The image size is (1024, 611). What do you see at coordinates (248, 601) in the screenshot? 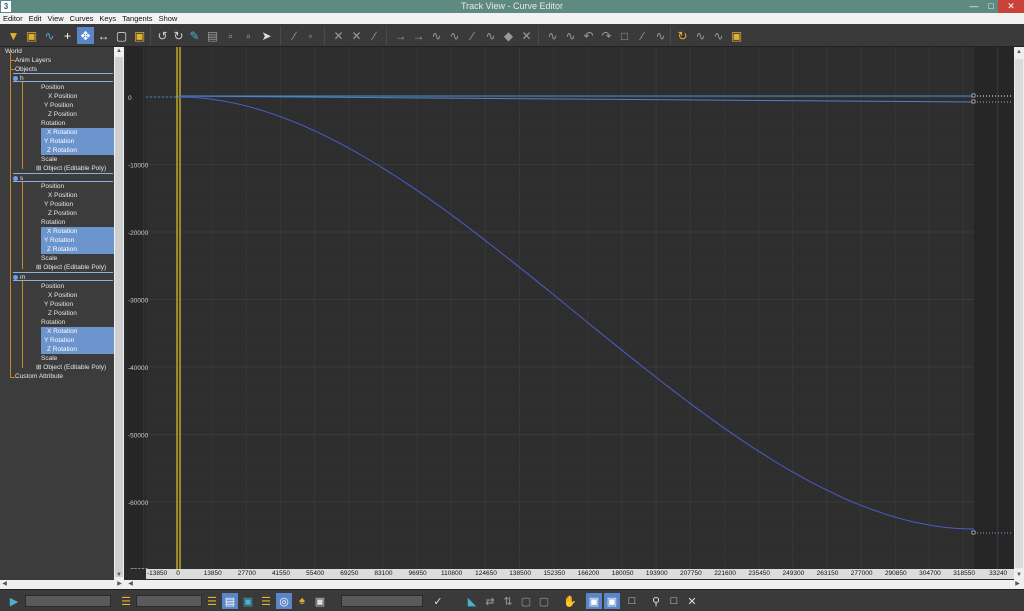
I see `edit-track-set-icon: ▣` at bounding box center [248, 601].